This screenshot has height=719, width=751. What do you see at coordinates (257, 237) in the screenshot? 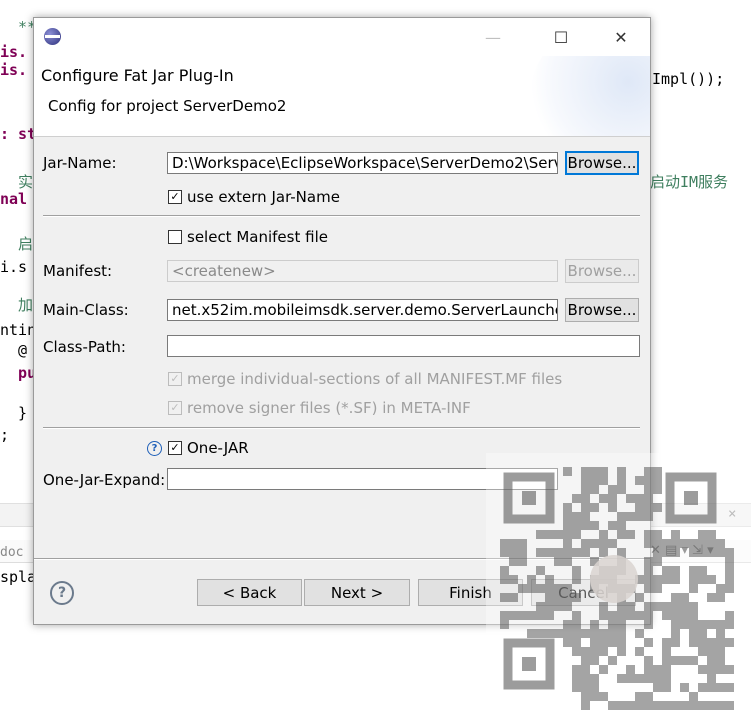
I see `select-manifest-label: select Manifest file` at bounding box center [257, 237].